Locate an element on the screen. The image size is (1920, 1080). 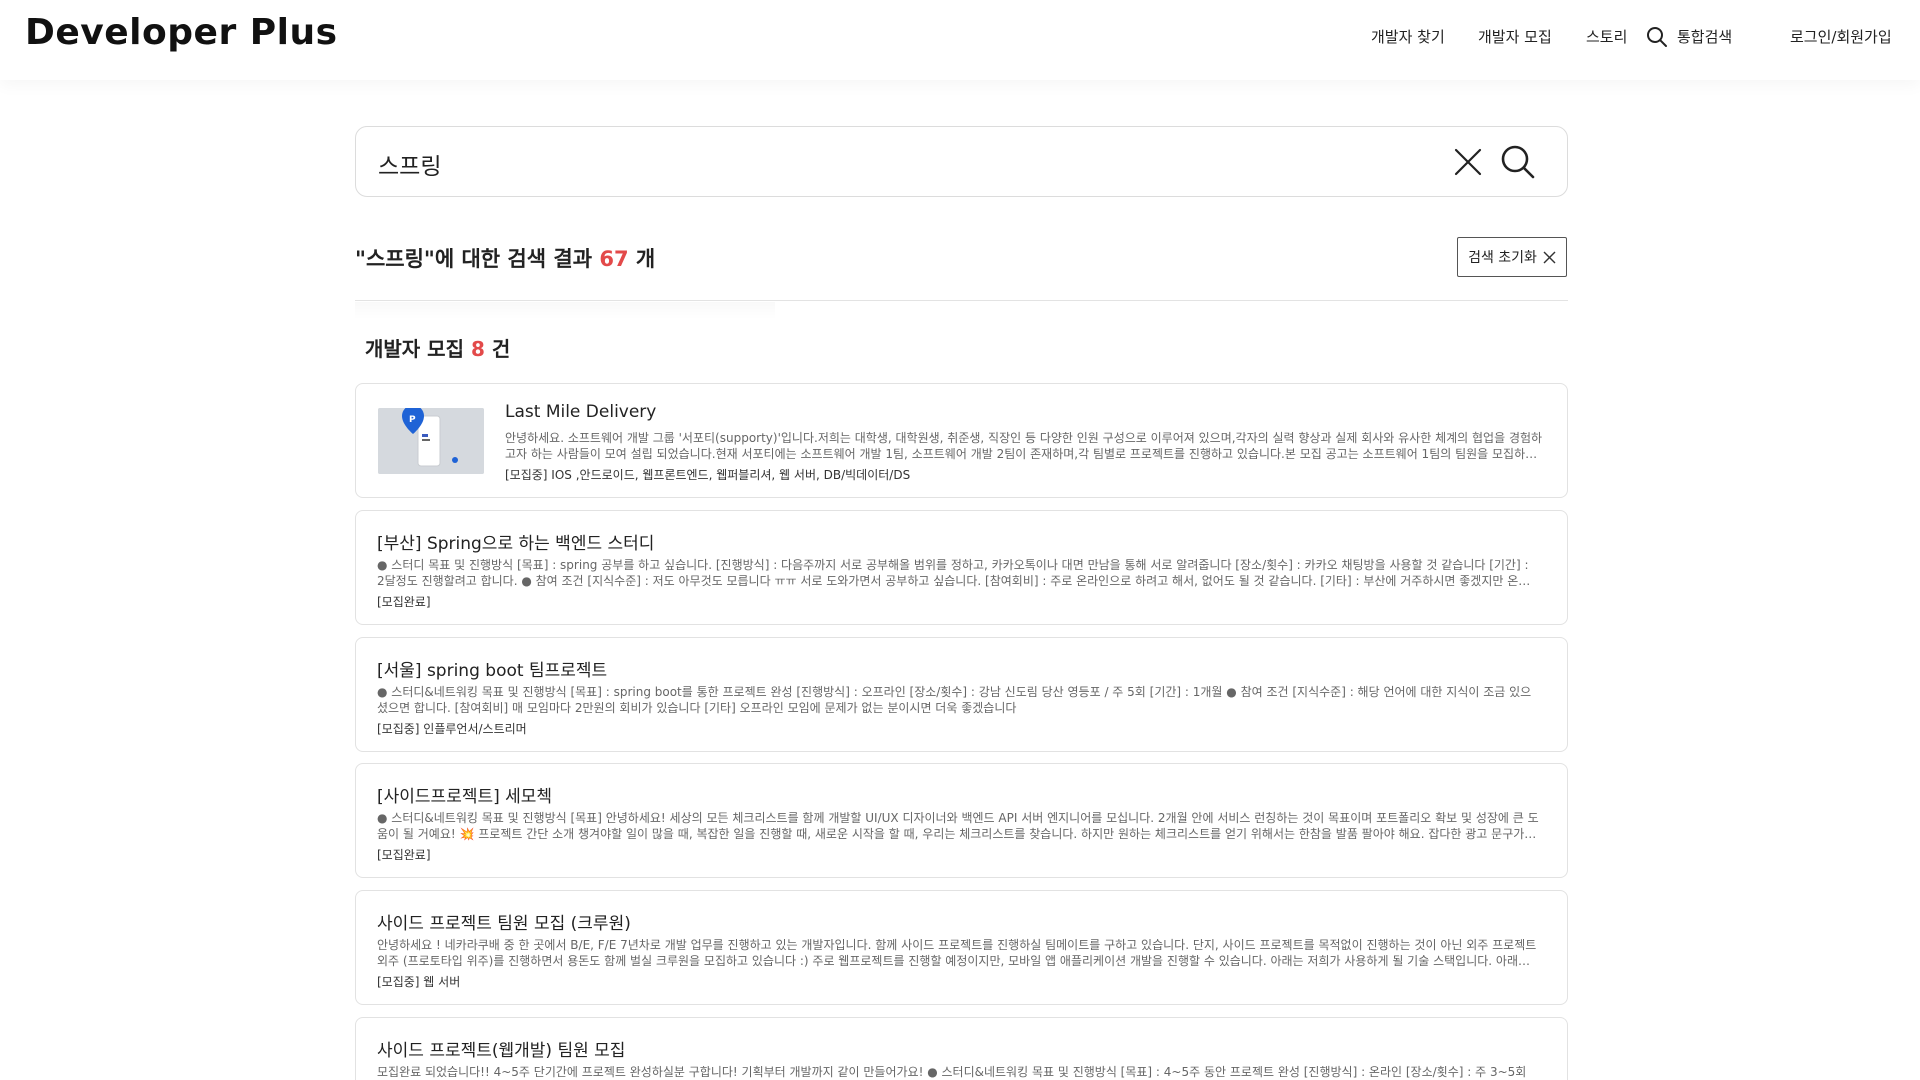
card-title: 사이드 프로젝트 팀원 모집 (크루원) is located at coordinates (504, 921).